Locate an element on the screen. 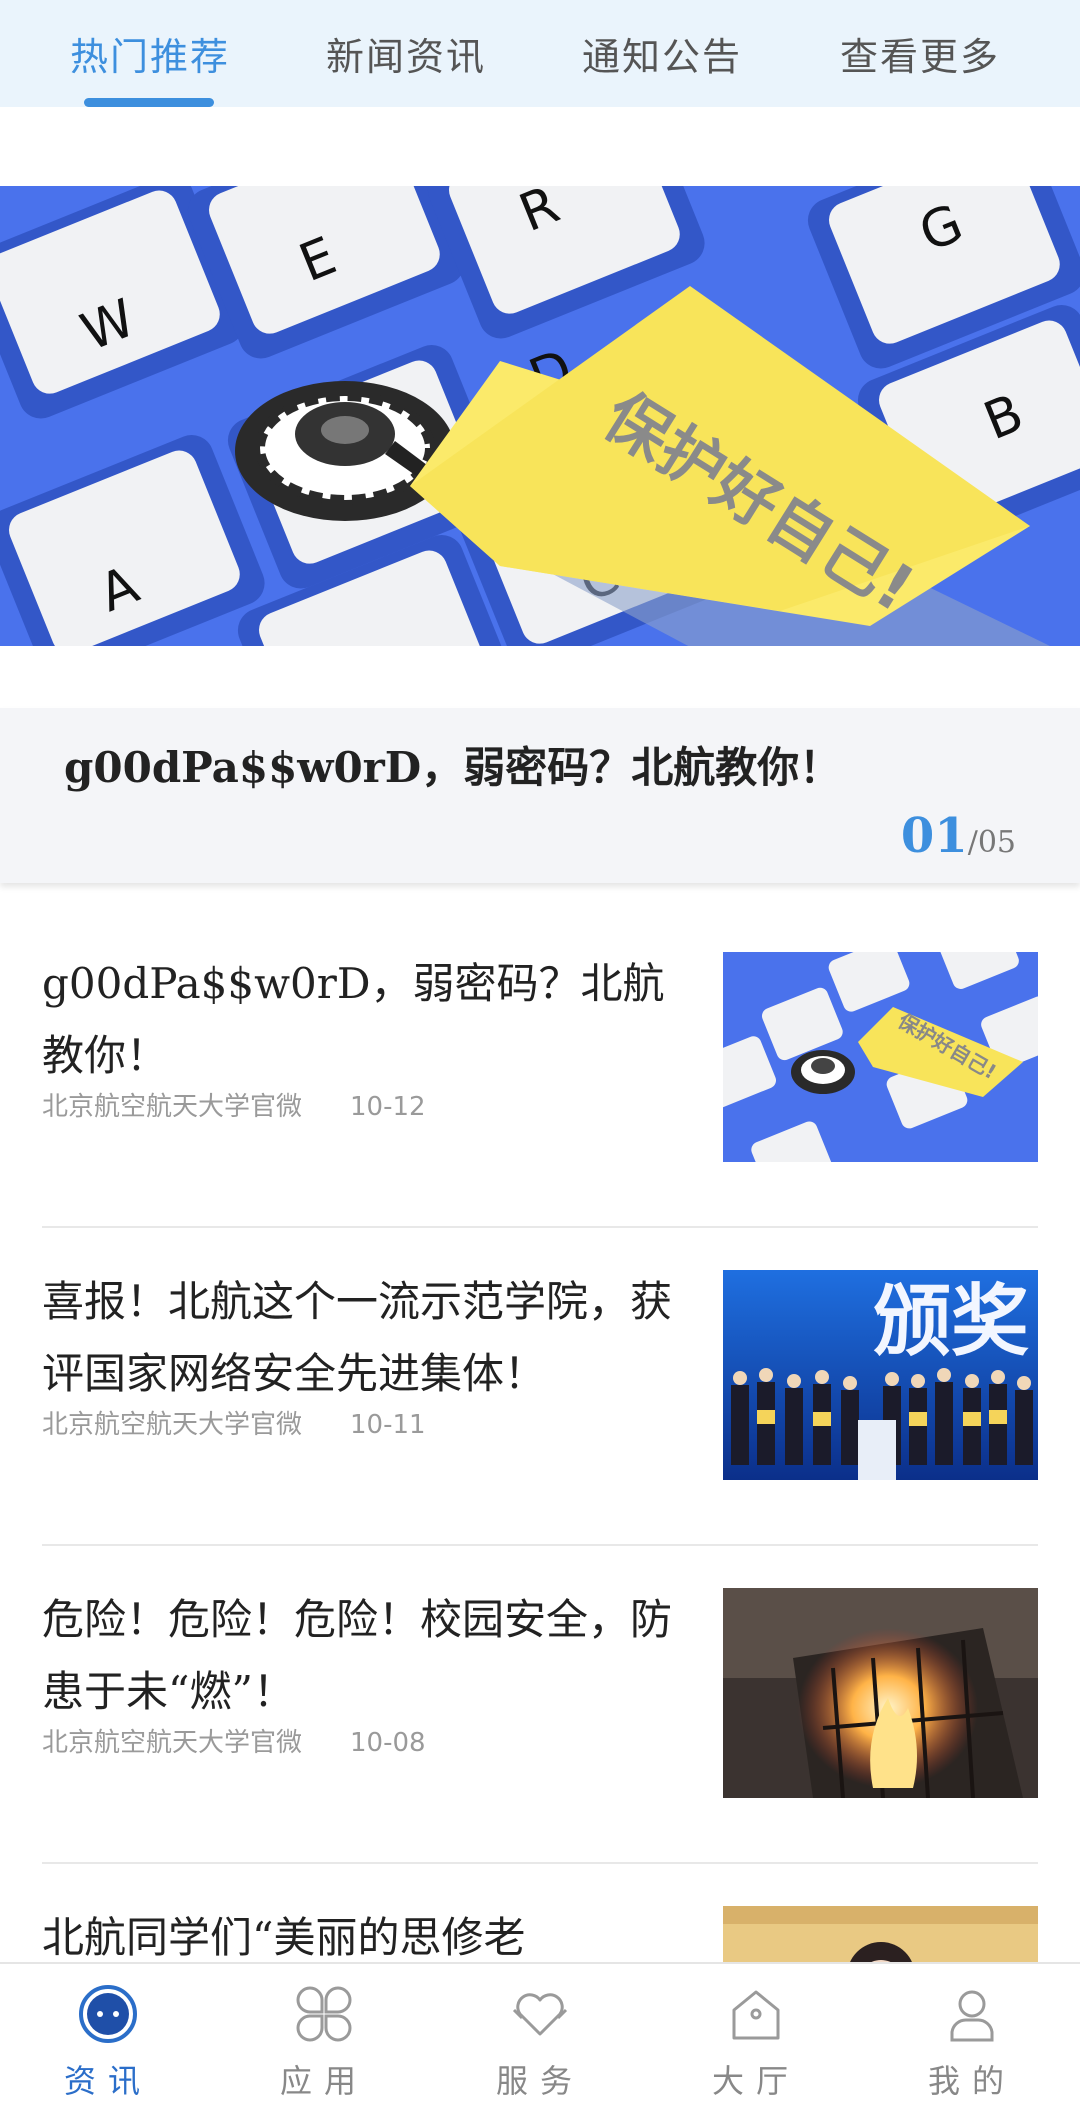 This screenshot has width=1080, height=2110. article-title: 危险！危险！危险！校园安全，防患于未“燃”！ is located at coordinates (357, 1655).